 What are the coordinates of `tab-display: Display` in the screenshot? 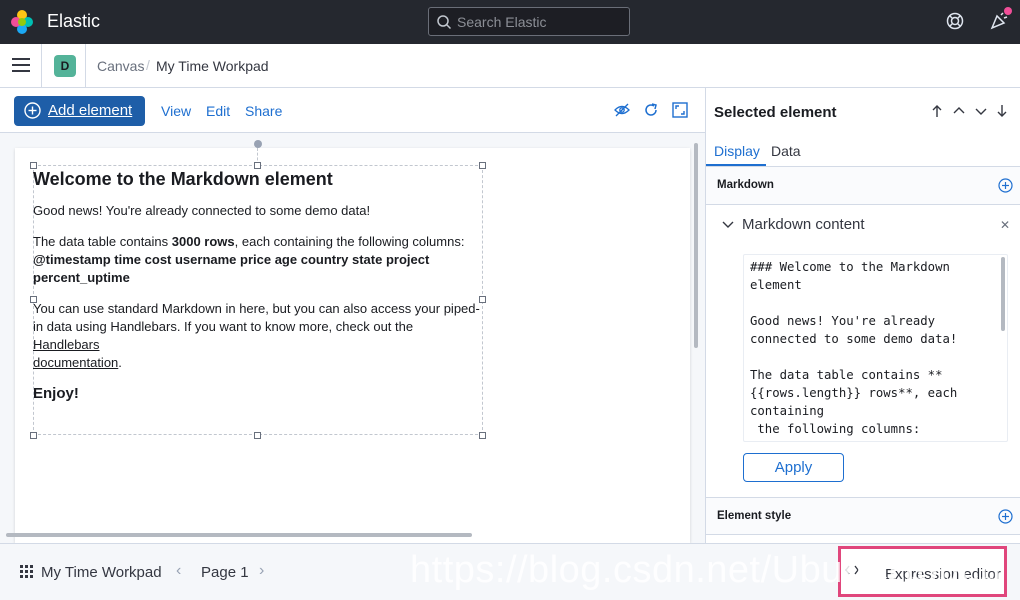 It's located at (737, 151).